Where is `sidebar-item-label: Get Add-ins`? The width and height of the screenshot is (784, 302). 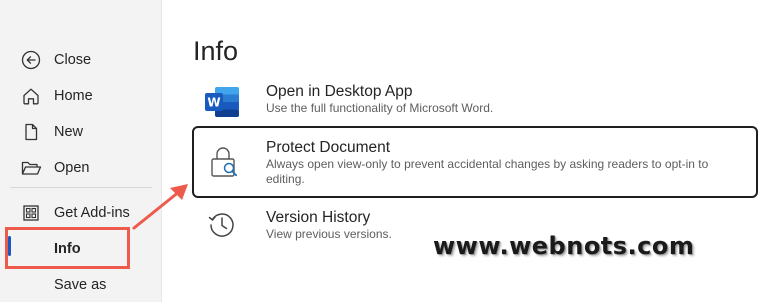 sidebar-item-label: Get Add-ins is located at coordinates (92, 213).